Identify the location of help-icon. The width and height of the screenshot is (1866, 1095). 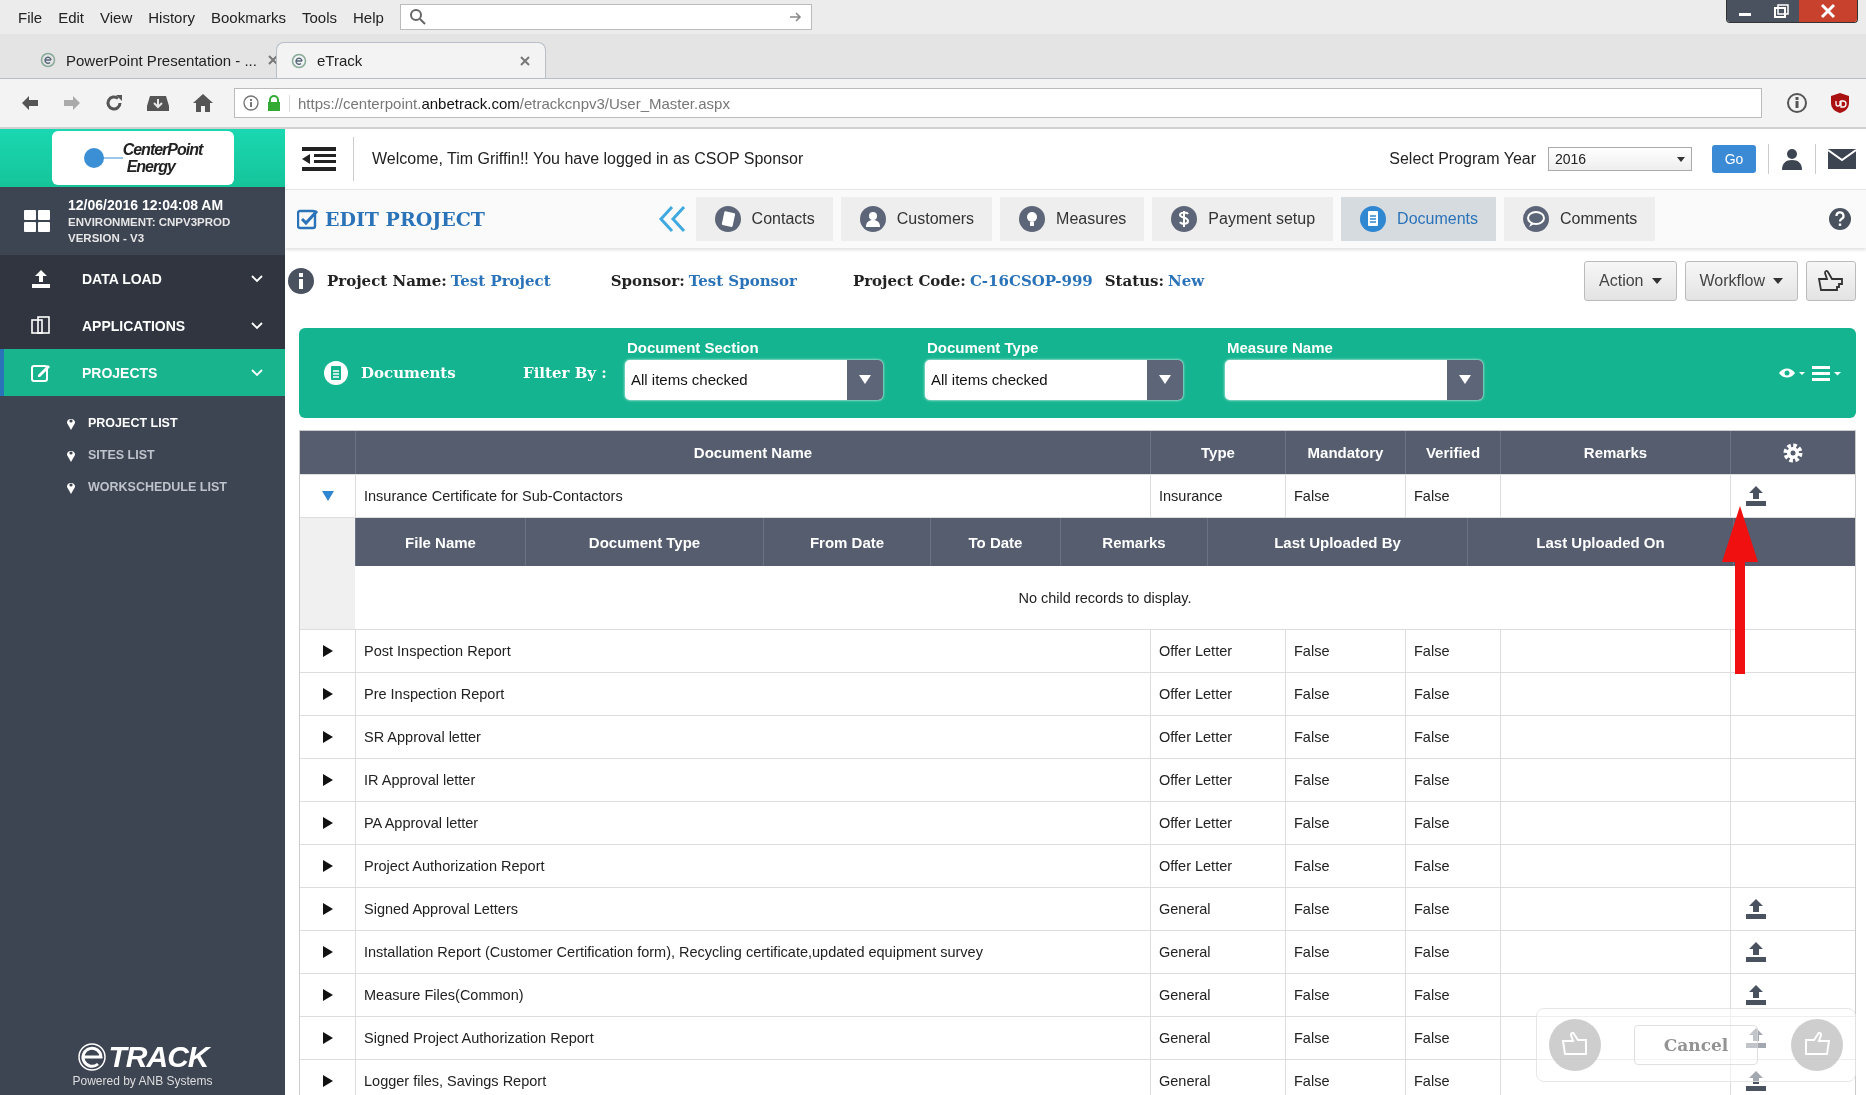
(1840, 219).